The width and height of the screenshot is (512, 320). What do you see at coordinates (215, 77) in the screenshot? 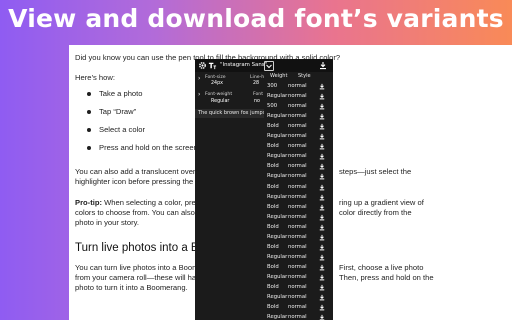
I see `font-size-label: Font-size` at bounding box center [215, 77].